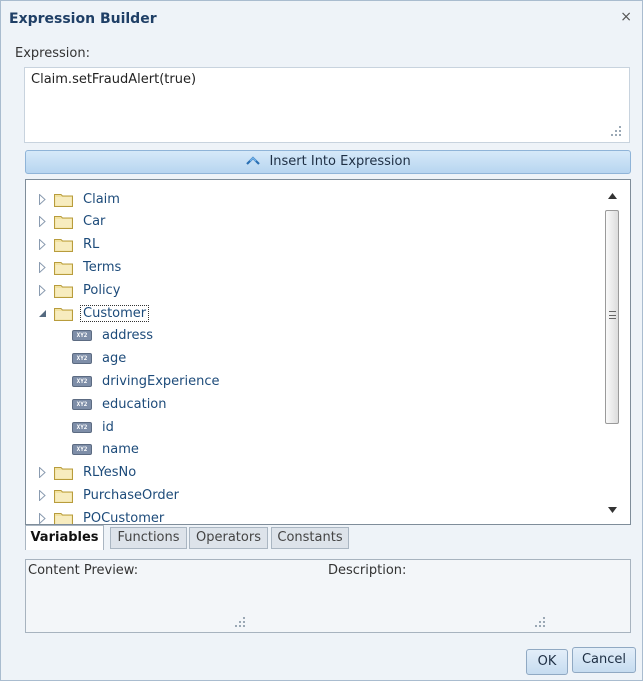 The width and height of the screenshot is (643, 681). I want to click on tree-folder-pocustomer: POCustomer, so click(100, 516).